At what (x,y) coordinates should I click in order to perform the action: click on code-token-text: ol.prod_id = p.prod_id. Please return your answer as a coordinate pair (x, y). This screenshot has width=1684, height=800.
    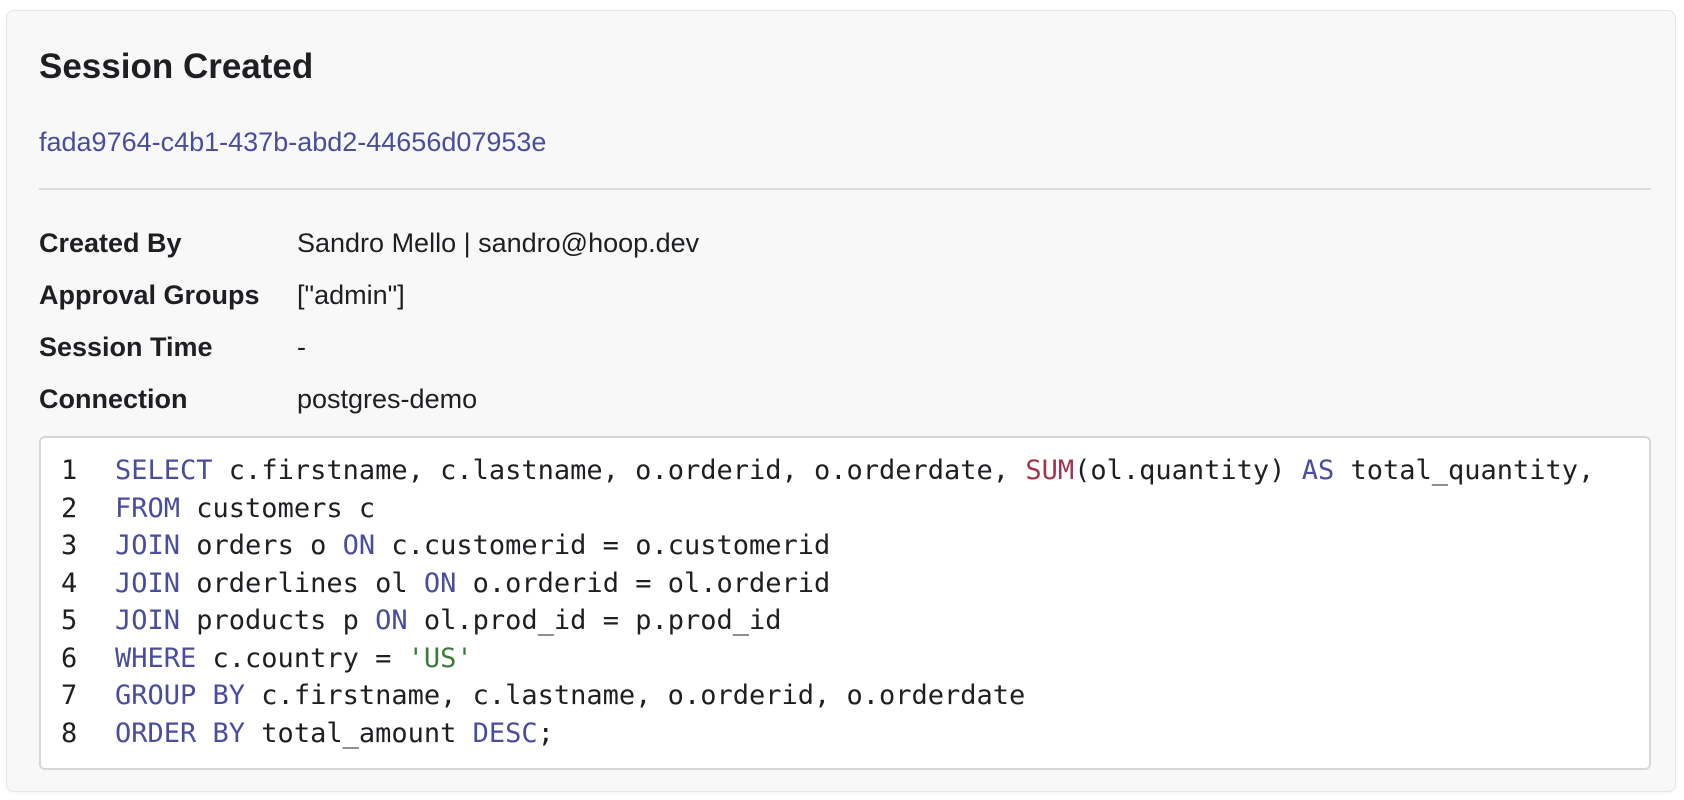
    Looking at the image, I should click on (594, 620).